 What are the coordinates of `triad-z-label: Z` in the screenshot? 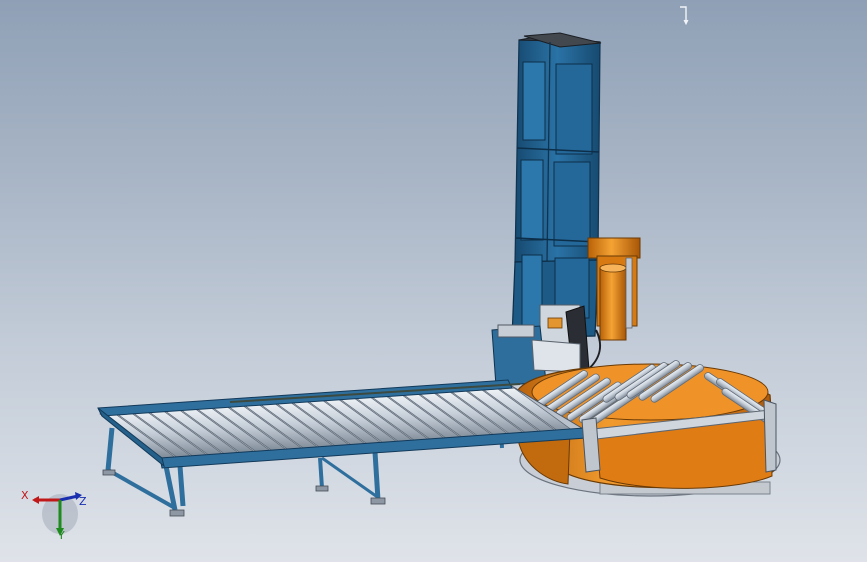 It's located at (83, 501).